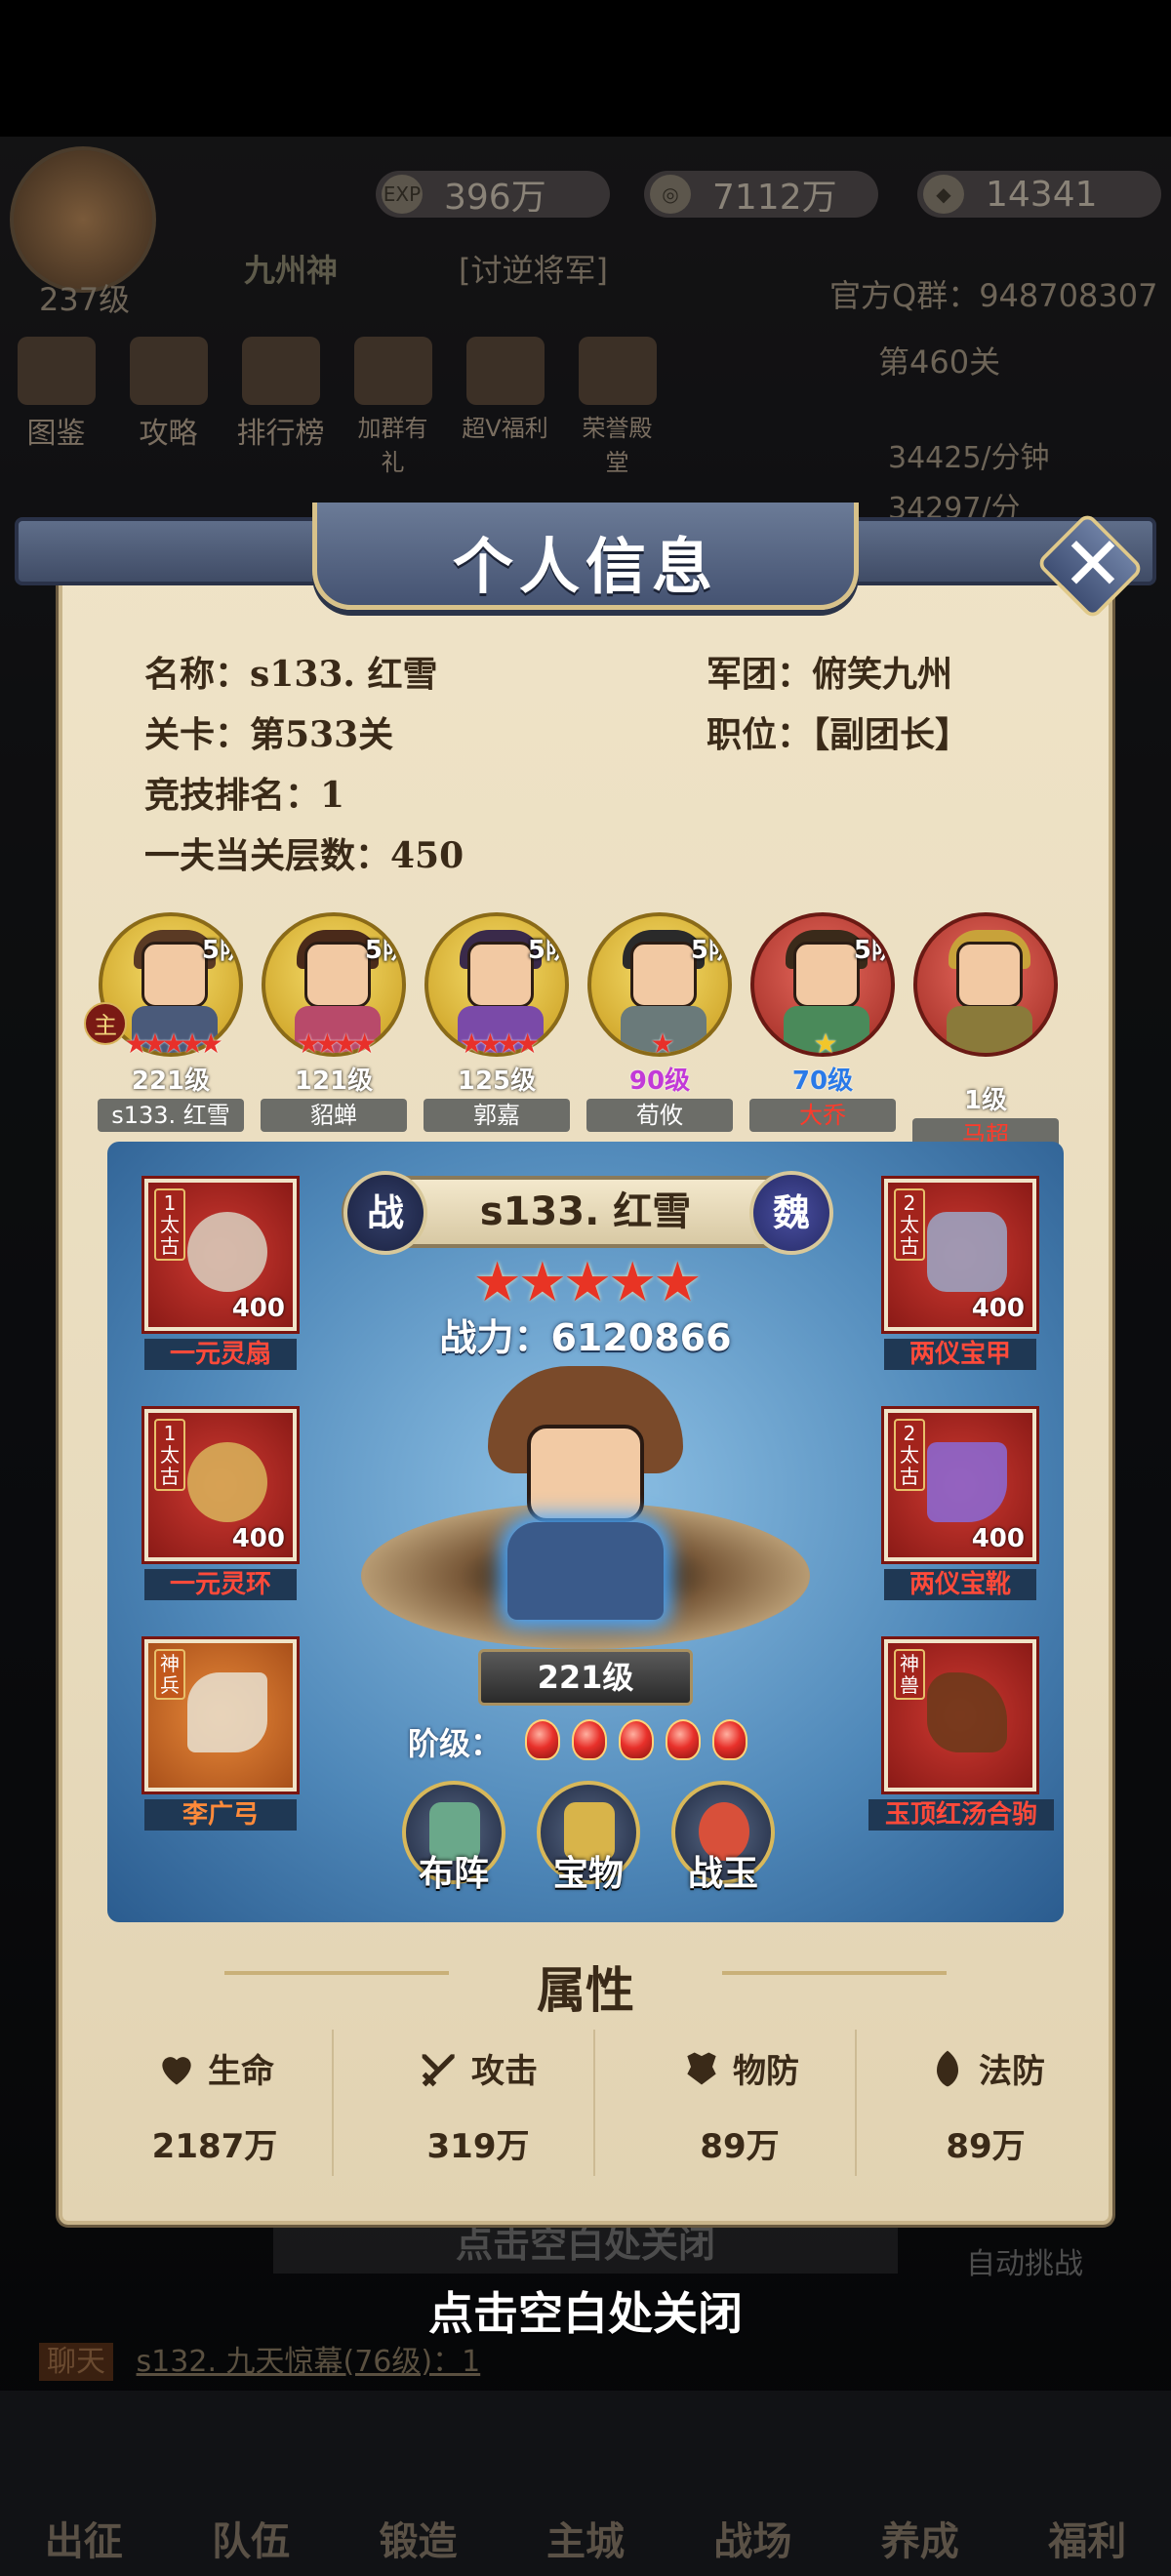 Image resolution: width=1171 pixels, height=2576 pixels. I want to click on equip-slot-boots: 2太古 400, so click(960, 1485).